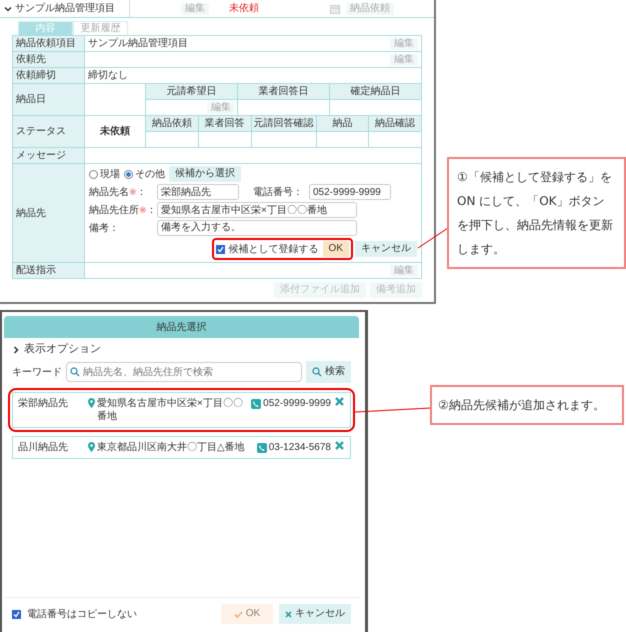 The width and height of the screenshot is (626, 632). I want to click on column-header: 元請回答確認, so click(283, 124).